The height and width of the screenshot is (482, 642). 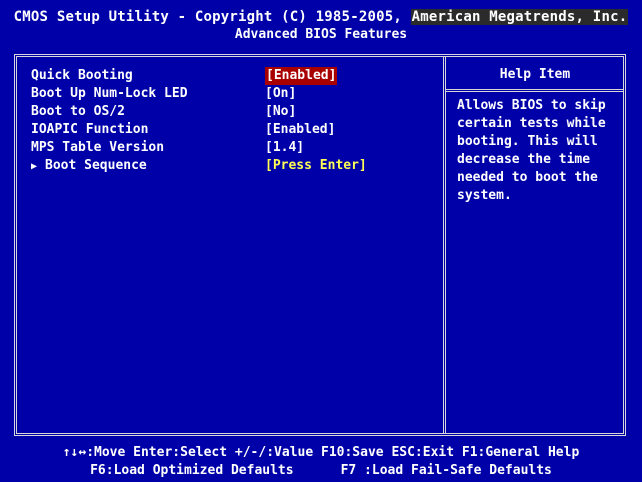 I want to click on setting-label: Boot to OS/2, so click(x=78, y=111).